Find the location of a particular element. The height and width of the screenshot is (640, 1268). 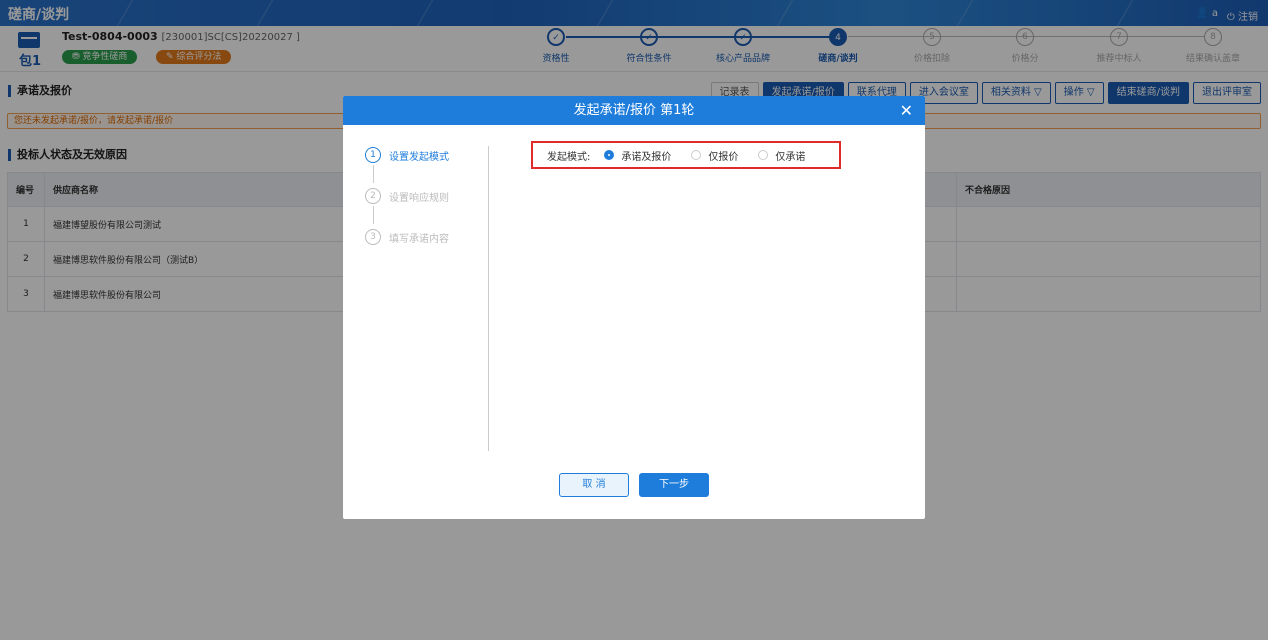

radio-commit-only: 仅承诺 is located at coordinates (781, 155).